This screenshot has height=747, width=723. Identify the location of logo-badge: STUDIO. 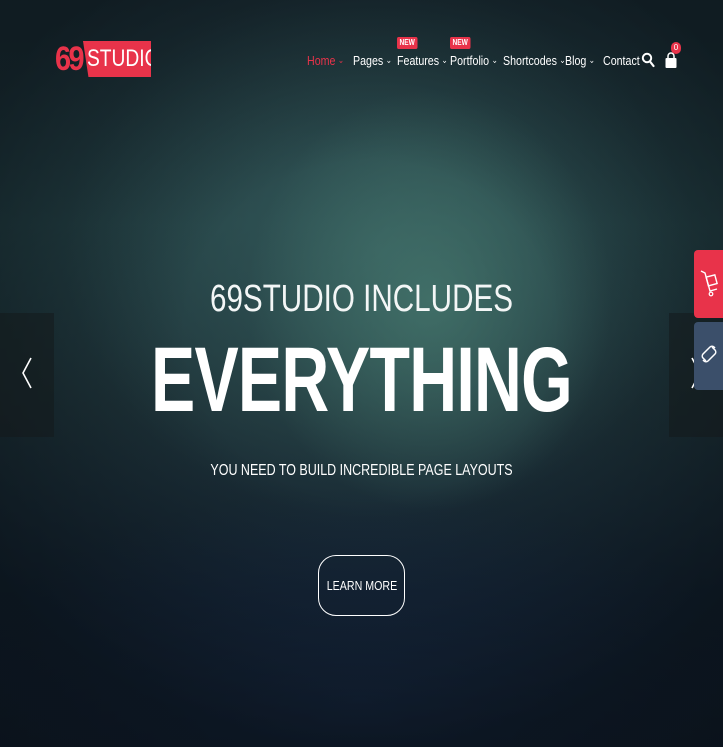
(117, 59).